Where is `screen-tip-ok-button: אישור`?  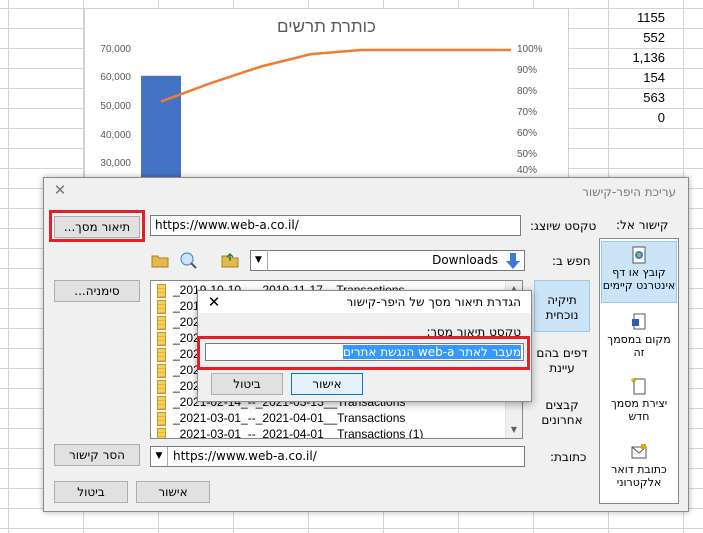
screen-tip-ok-button: אישור is located at coordinates (327, 384).